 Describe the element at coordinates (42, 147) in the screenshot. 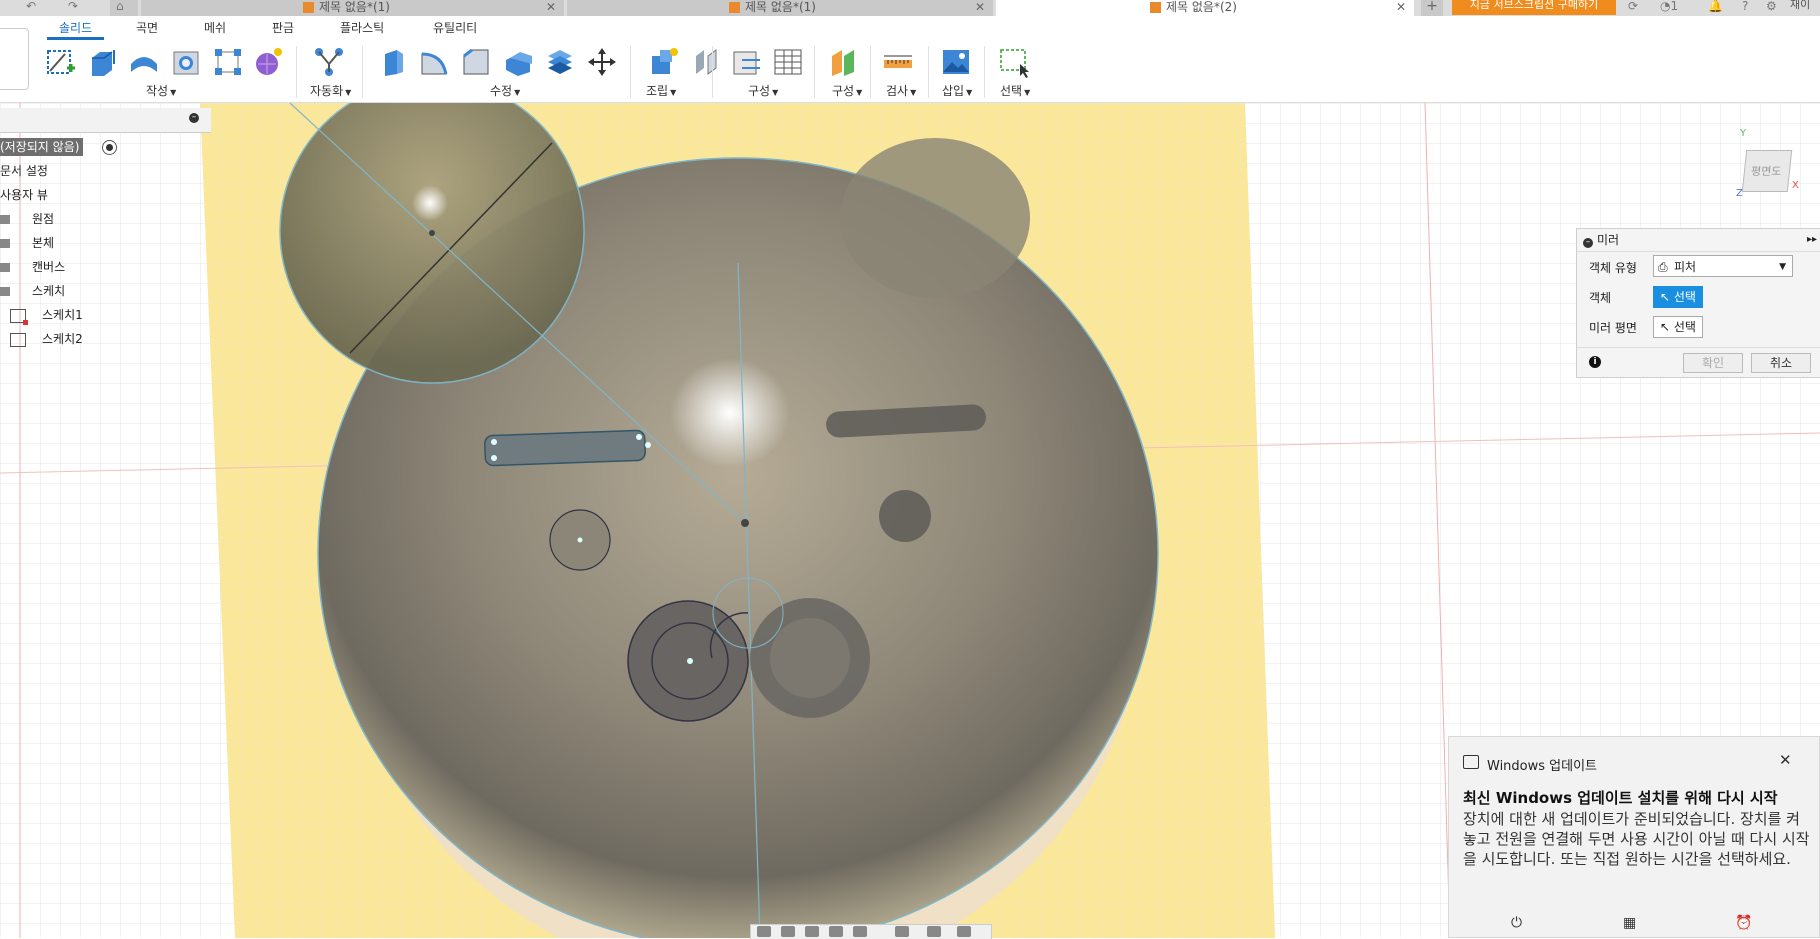

I see `browser-root-item: (저장되지 않음)` at that location.